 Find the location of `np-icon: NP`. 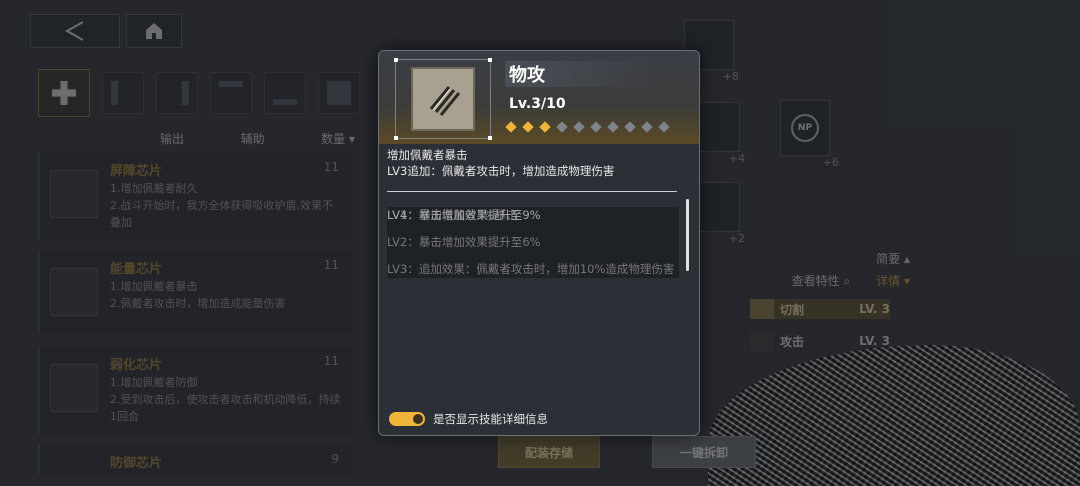

np-icon: NP is located at coordinates (805, 128).